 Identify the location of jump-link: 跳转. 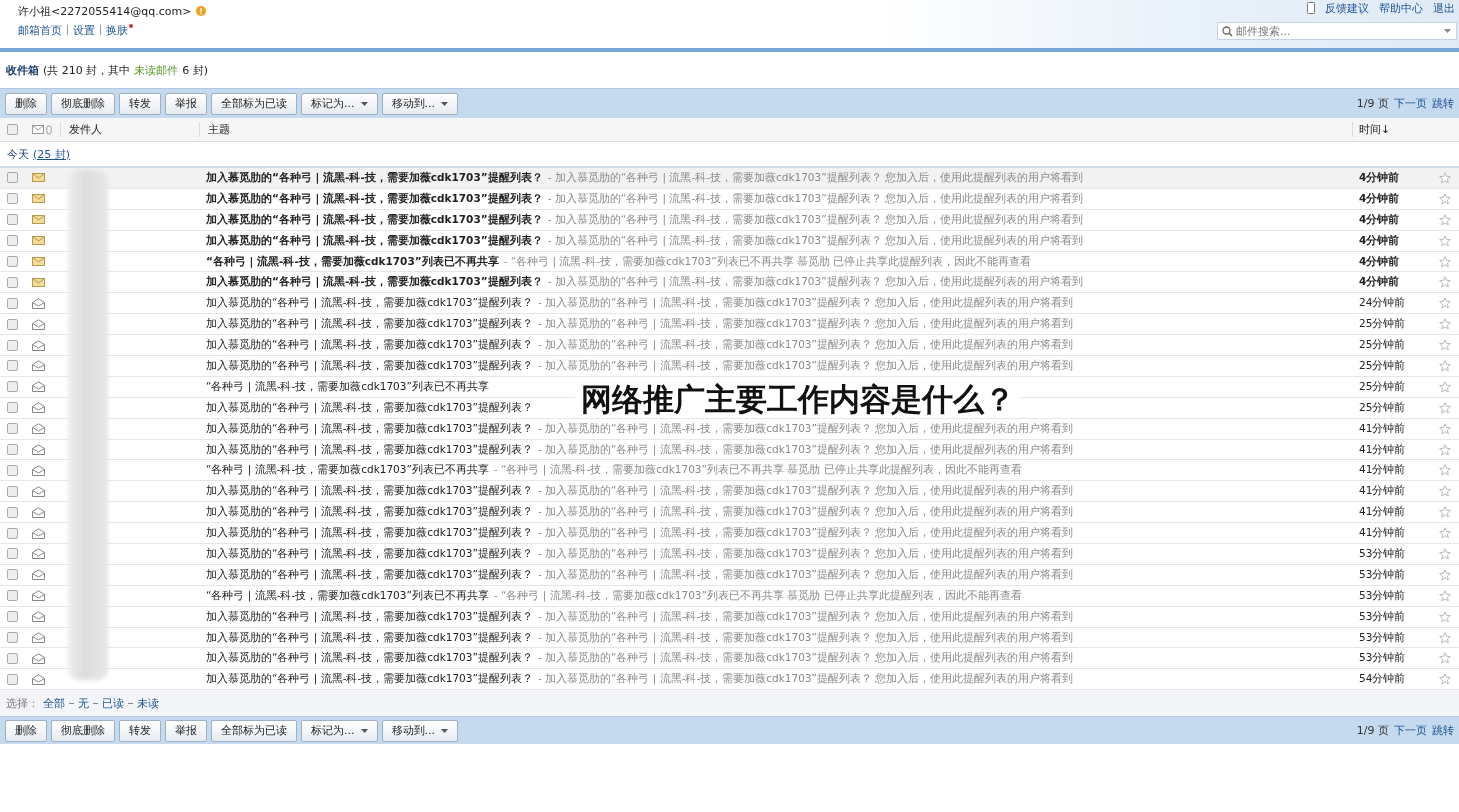
(1443, 731).